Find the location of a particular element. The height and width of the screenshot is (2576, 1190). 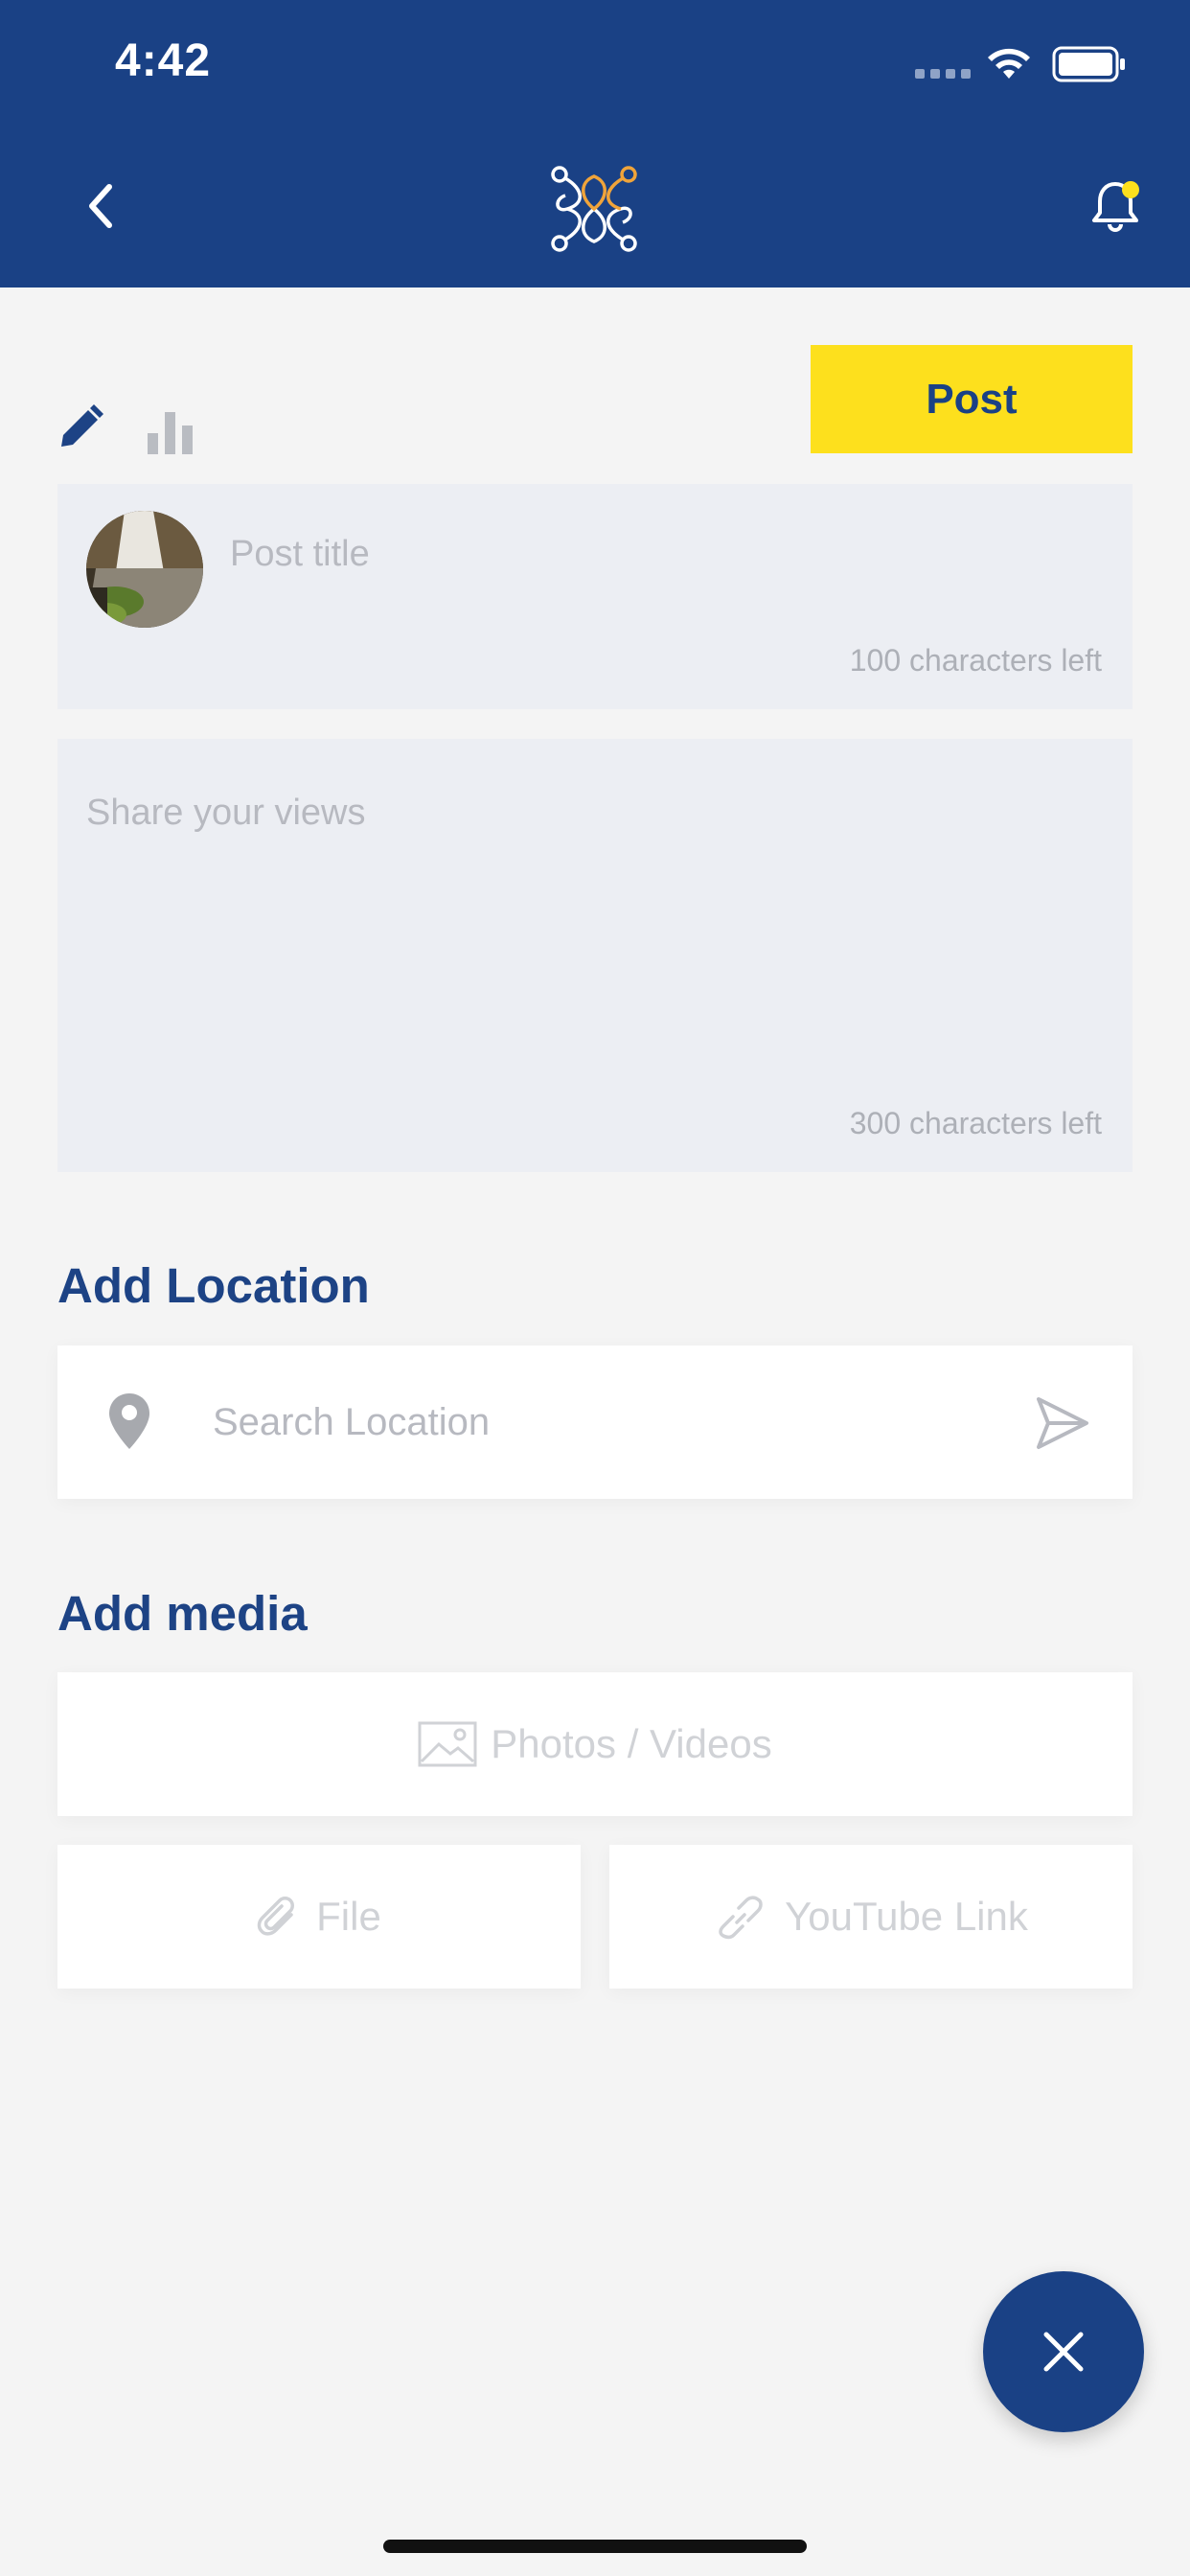

wifi-icon is located at coordinates (1009, 63).